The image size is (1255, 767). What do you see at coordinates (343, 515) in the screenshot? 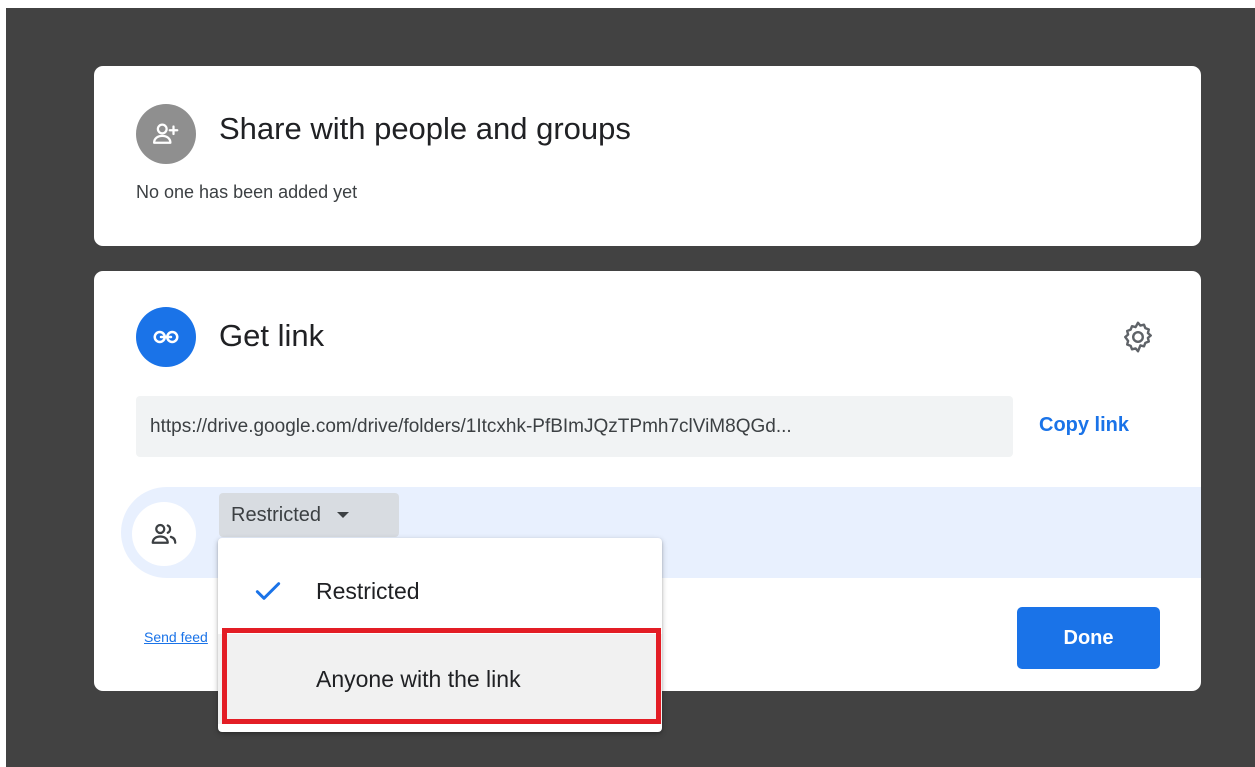
I see `chevron-down-icon` at bounding box center [343, 515].